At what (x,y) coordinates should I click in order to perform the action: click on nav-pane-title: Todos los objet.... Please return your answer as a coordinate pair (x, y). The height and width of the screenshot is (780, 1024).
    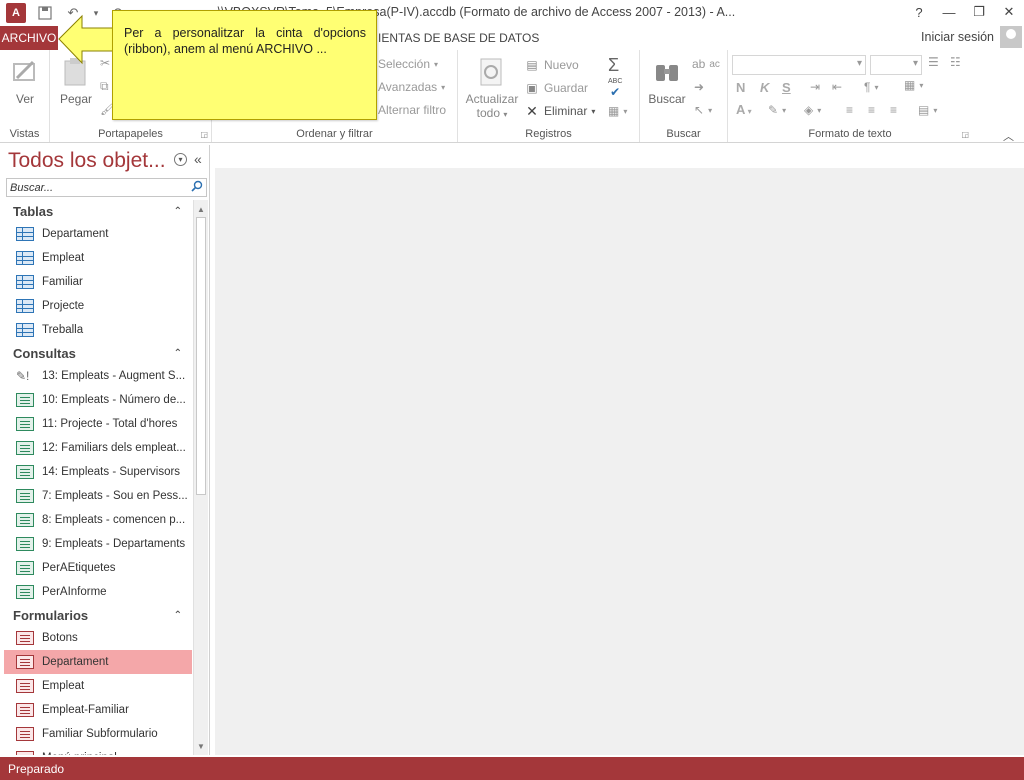
    Looking at the image, I should click on (87, 161).